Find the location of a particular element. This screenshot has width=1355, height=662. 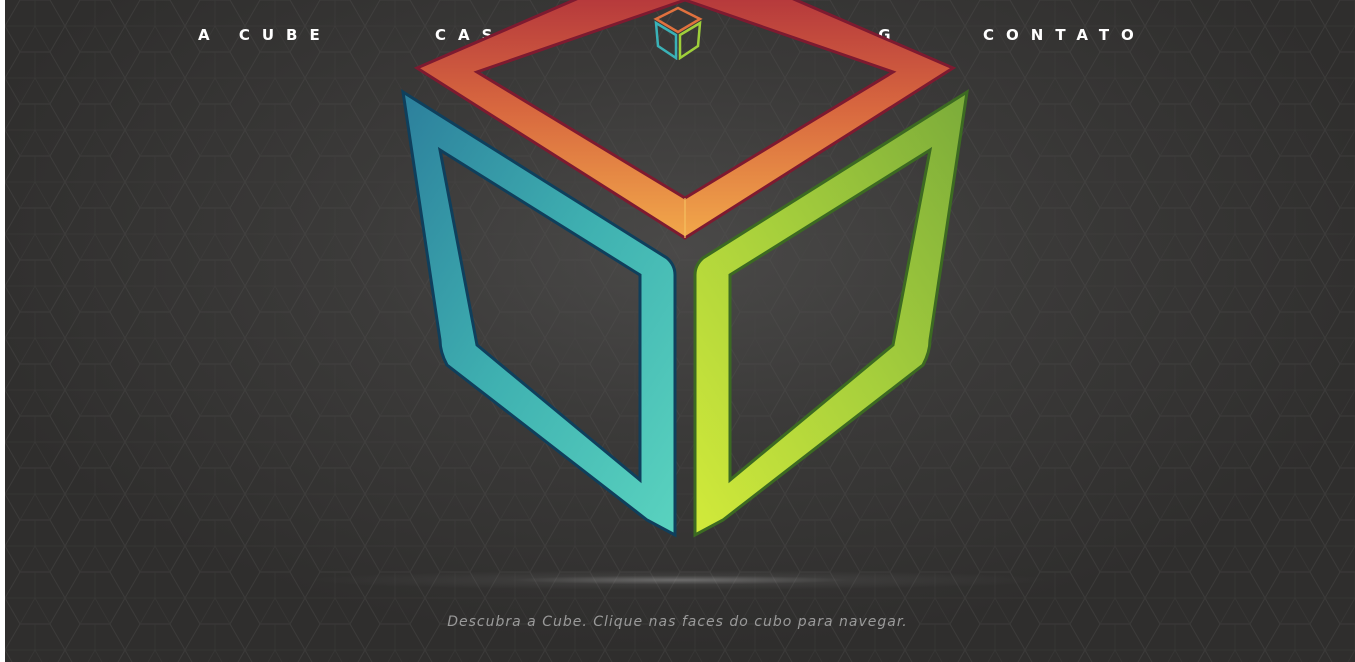

cube-face-right is located at coordinates (831, 313).